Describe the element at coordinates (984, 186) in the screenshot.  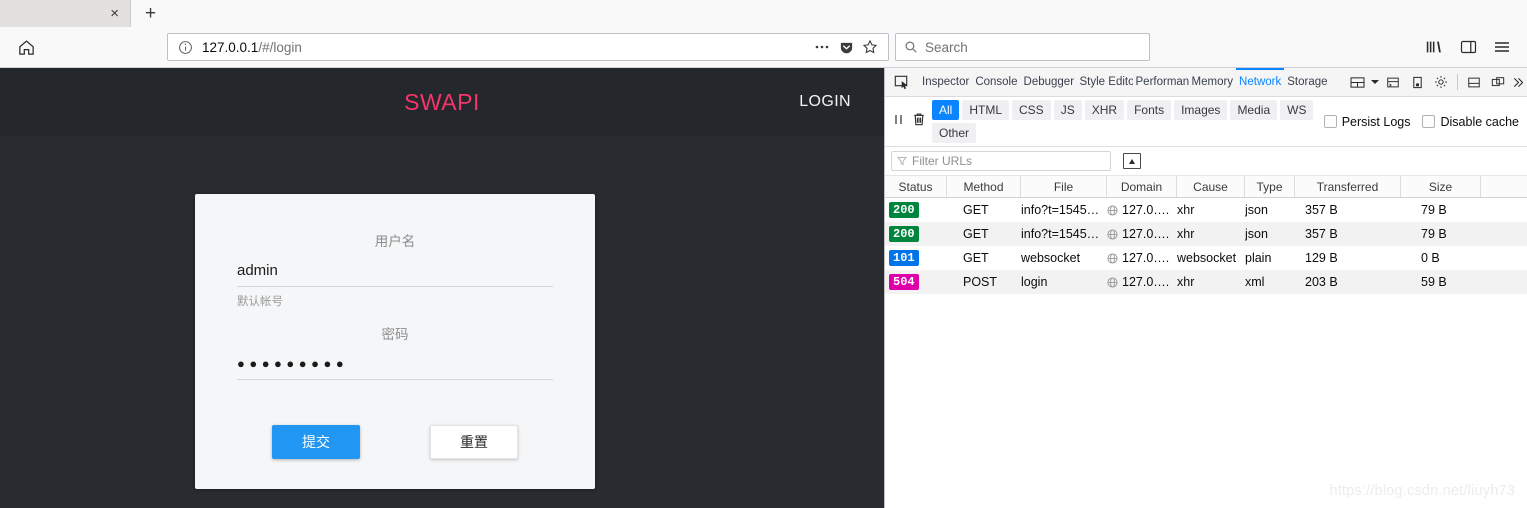
I see `column-header-method: Method` at that location.